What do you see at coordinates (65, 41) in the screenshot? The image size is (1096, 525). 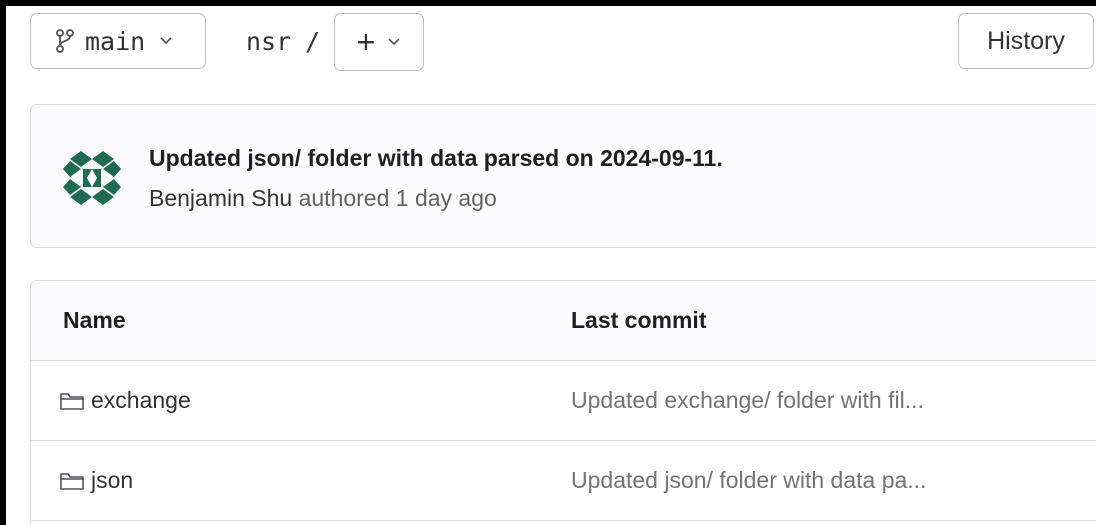 I see `branch-icon` at bounding box center [65, 41].